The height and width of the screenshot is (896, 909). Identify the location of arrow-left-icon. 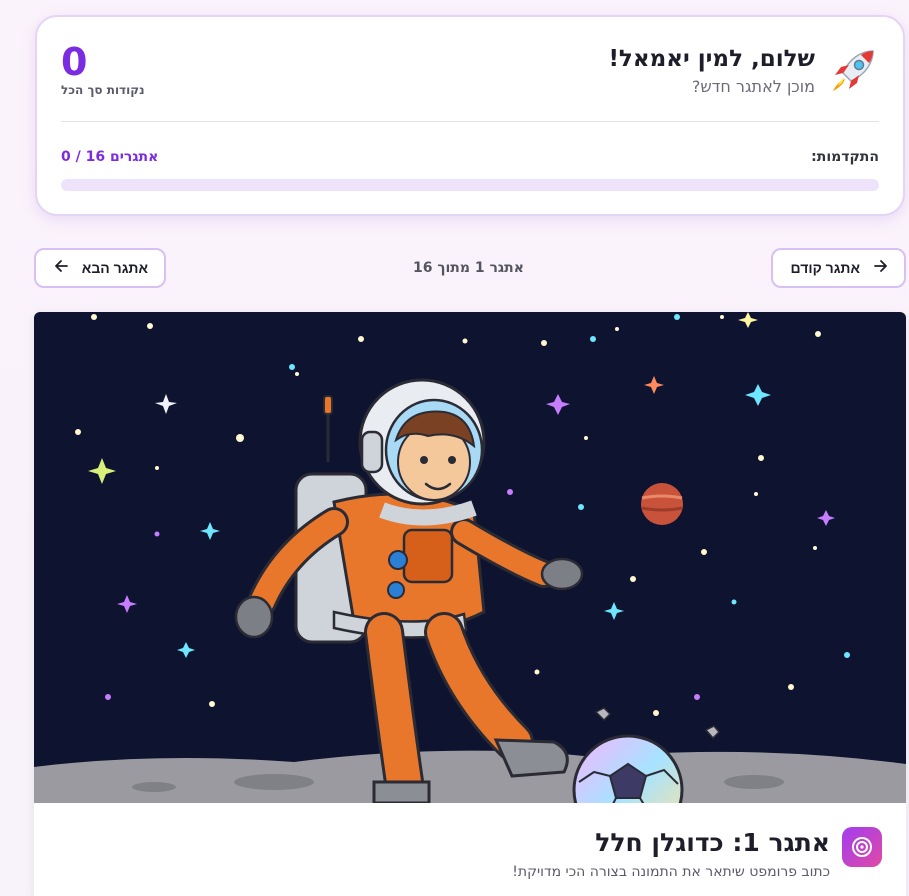
(61, 268).